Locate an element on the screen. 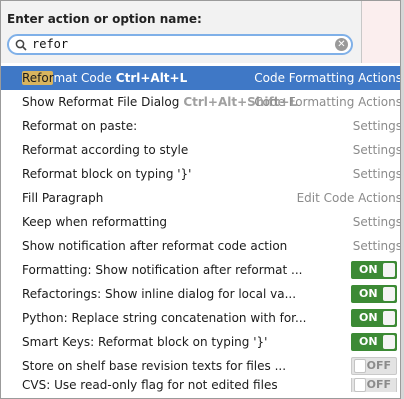 The height and width of the screenshot is (399, 404). list-item-label: Reformat according to style is located at coordinates (105, 150).